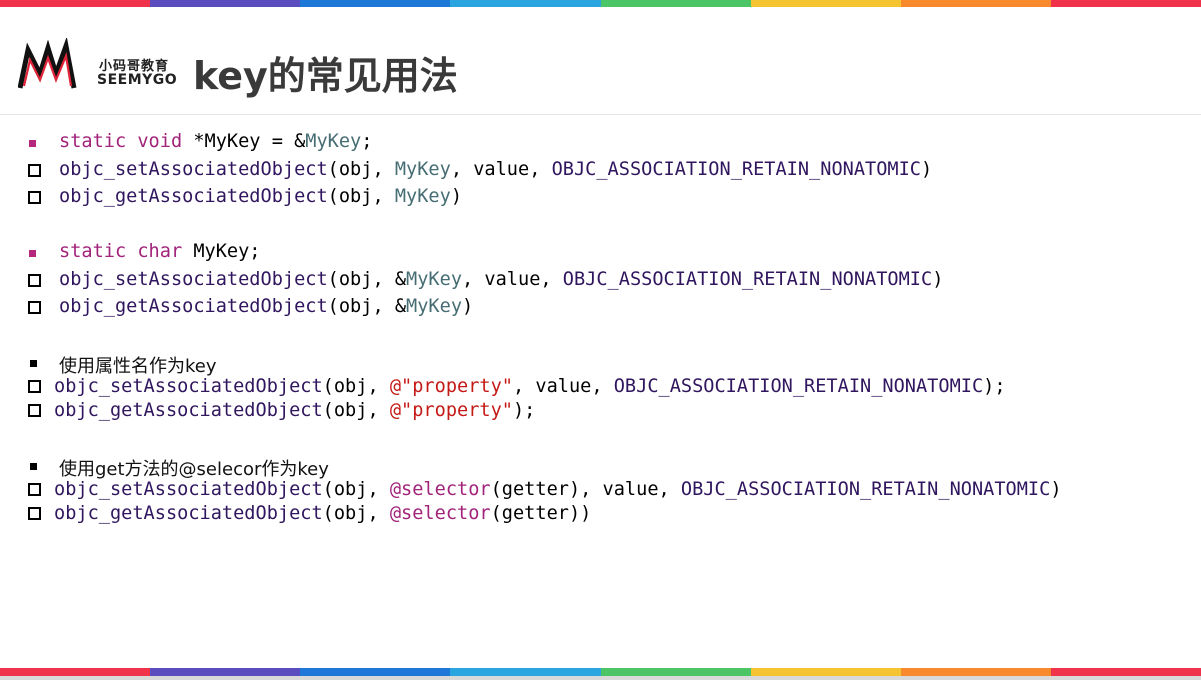  I want to click on top-color-stripe, so click(600, 3).